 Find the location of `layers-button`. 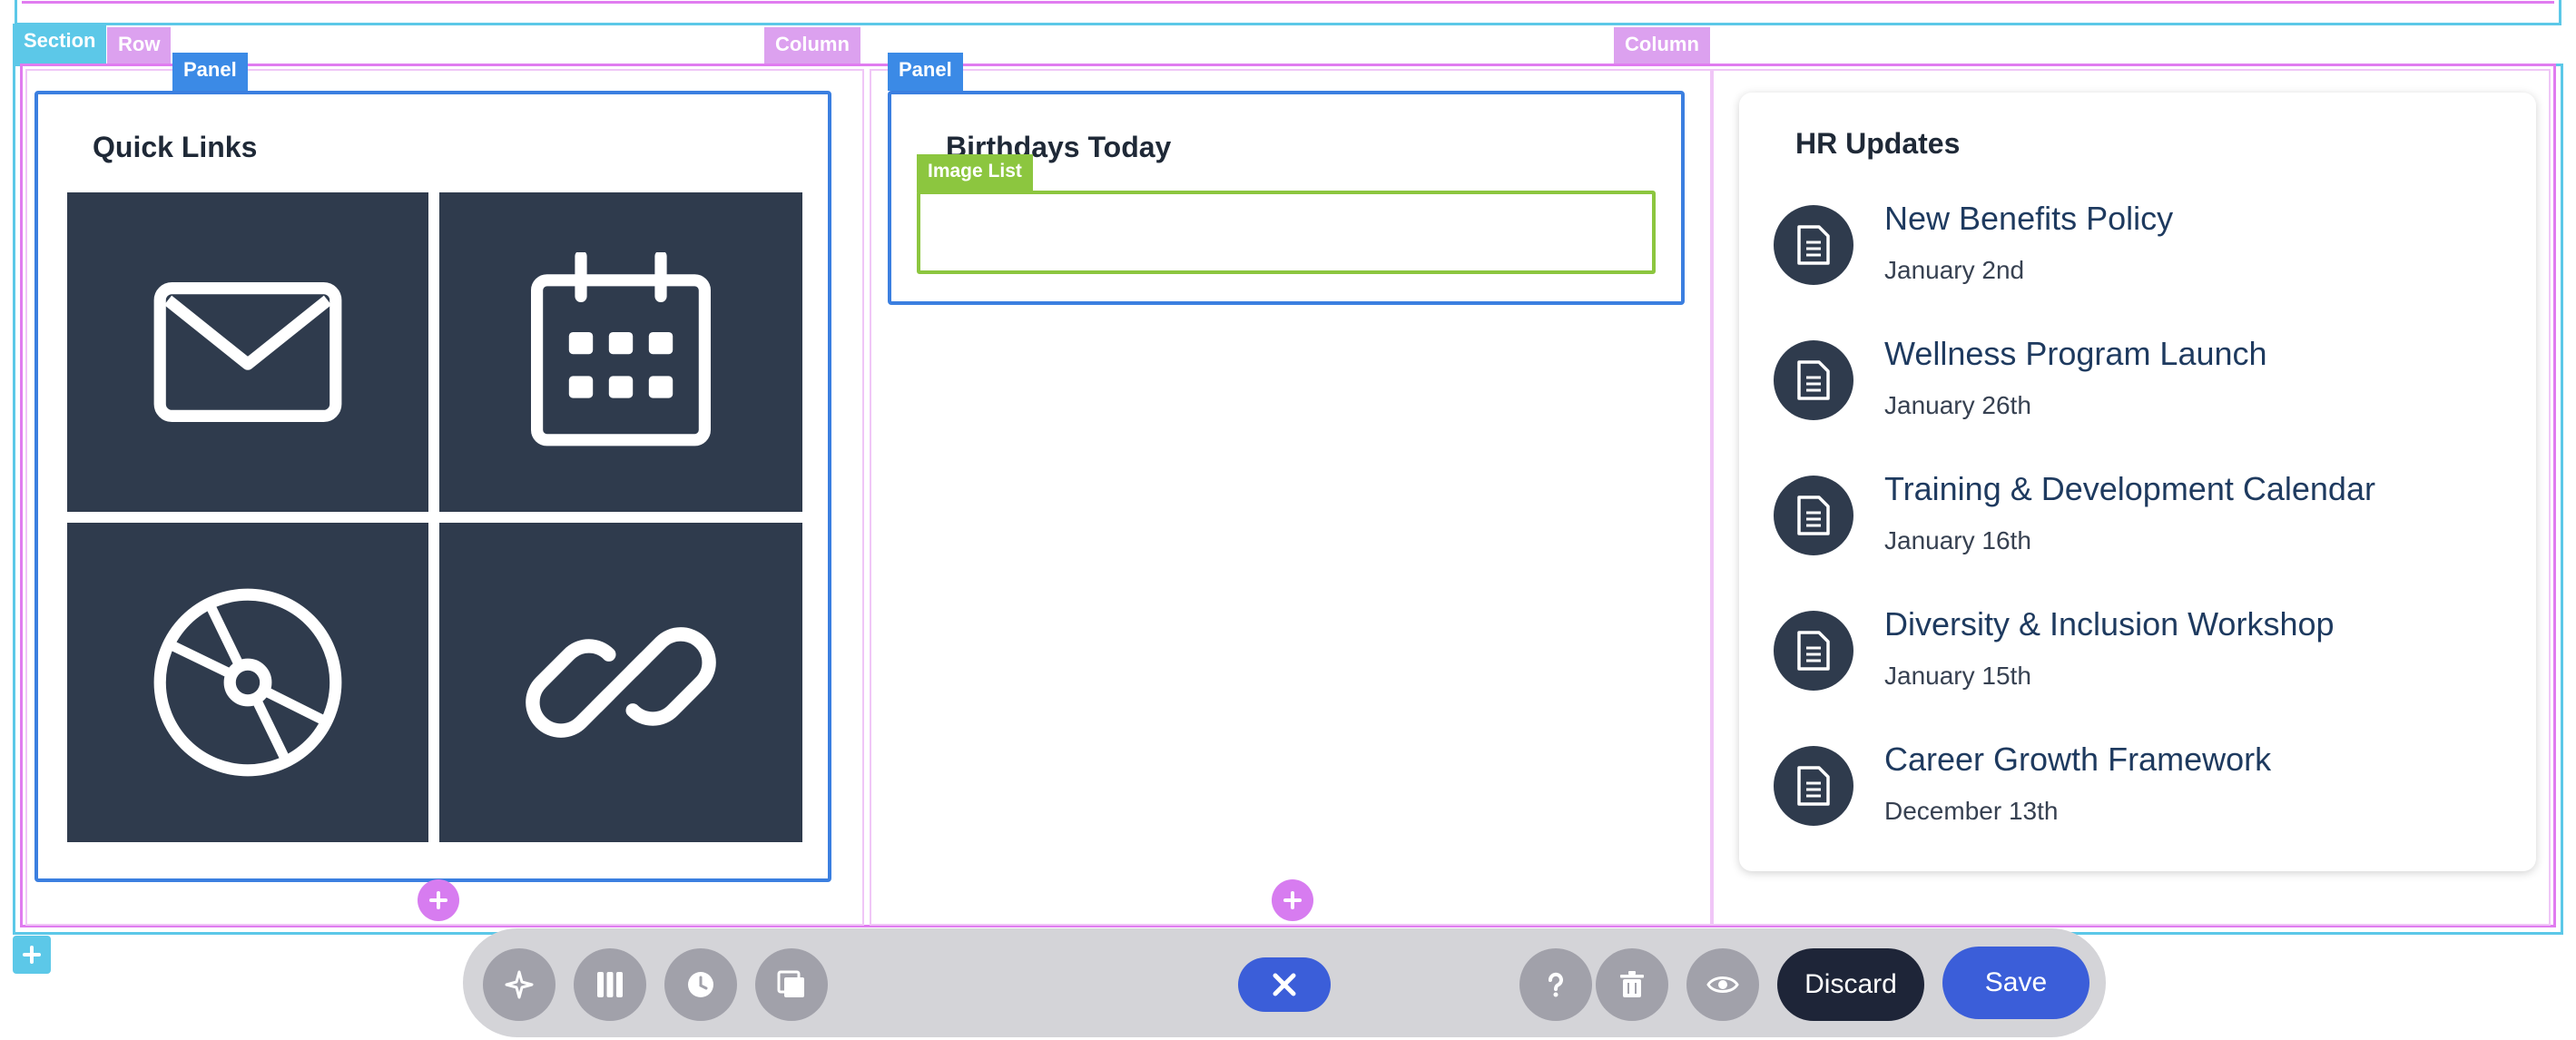

layers-button is located at coordinates (791, 984).